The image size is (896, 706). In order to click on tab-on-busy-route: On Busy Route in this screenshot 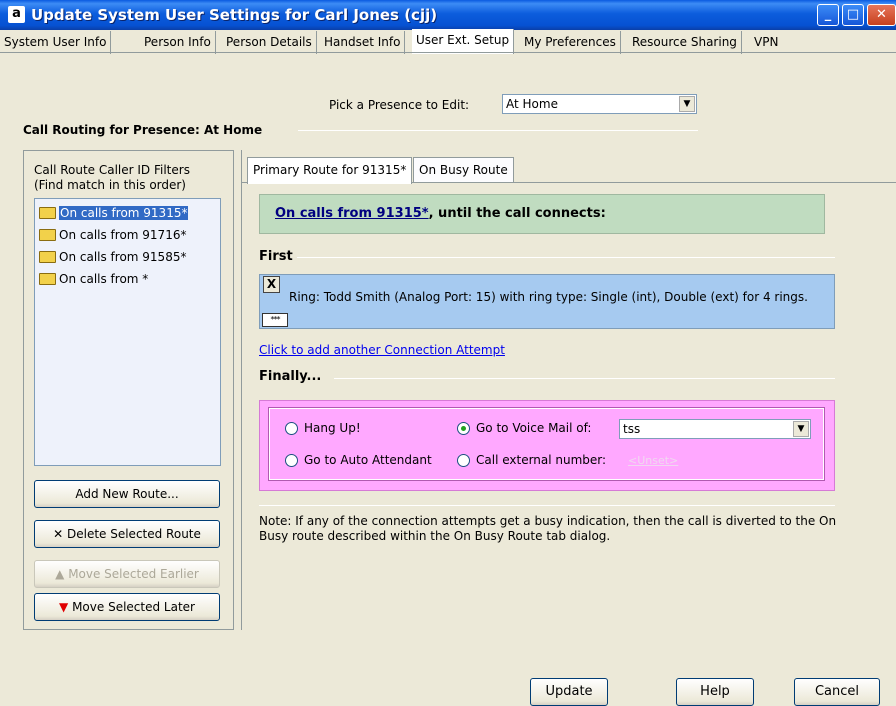, I will do `click(463, 169)`.